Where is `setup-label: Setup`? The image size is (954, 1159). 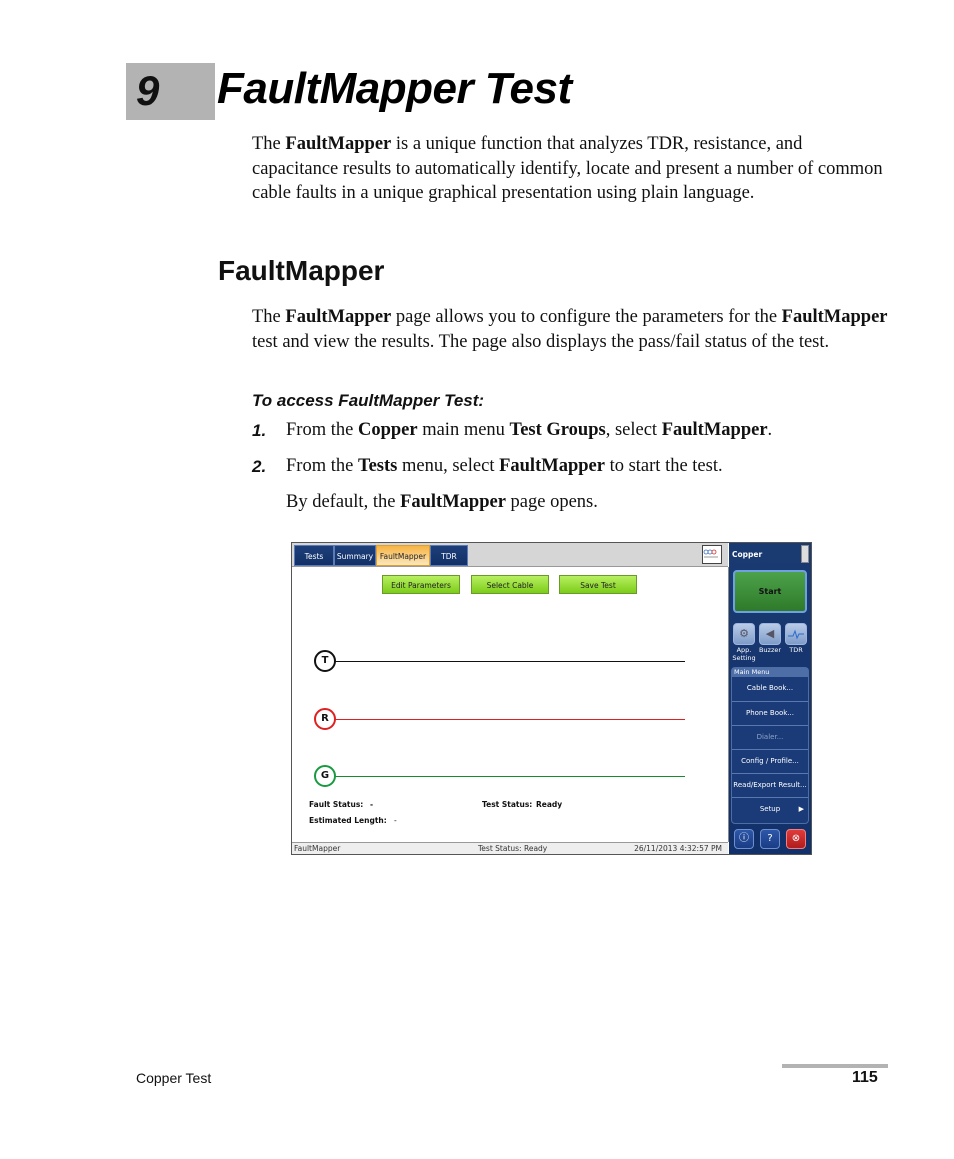 setup-label: Setup is located at coordinates (770, 809).